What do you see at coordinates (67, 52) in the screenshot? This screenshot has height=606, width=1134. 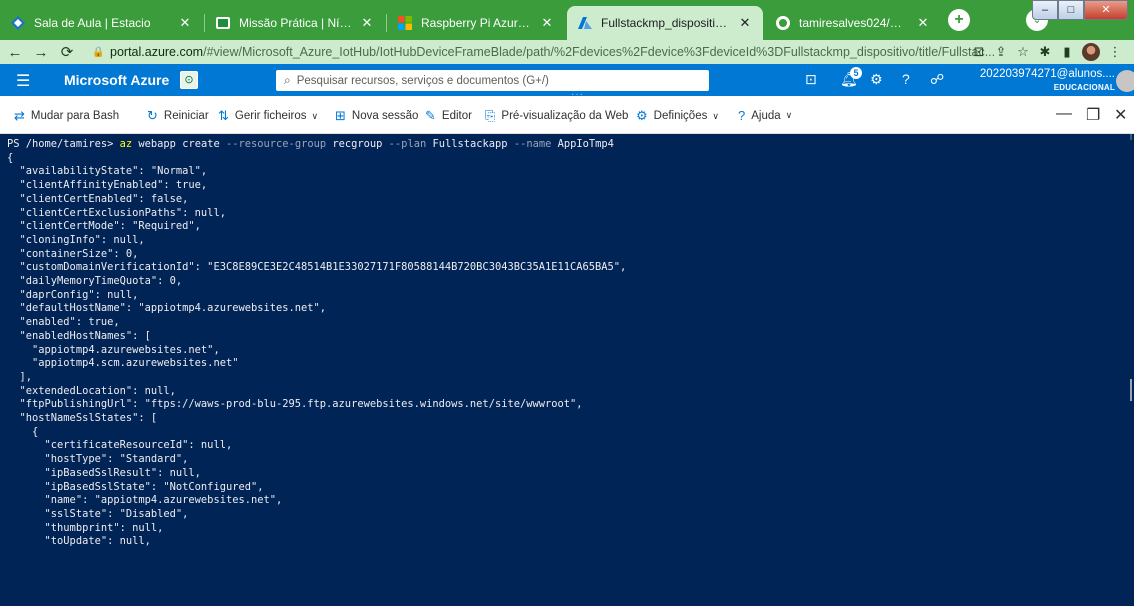 I see `reload-icon: ⟳` at bounding box center [67, 52].